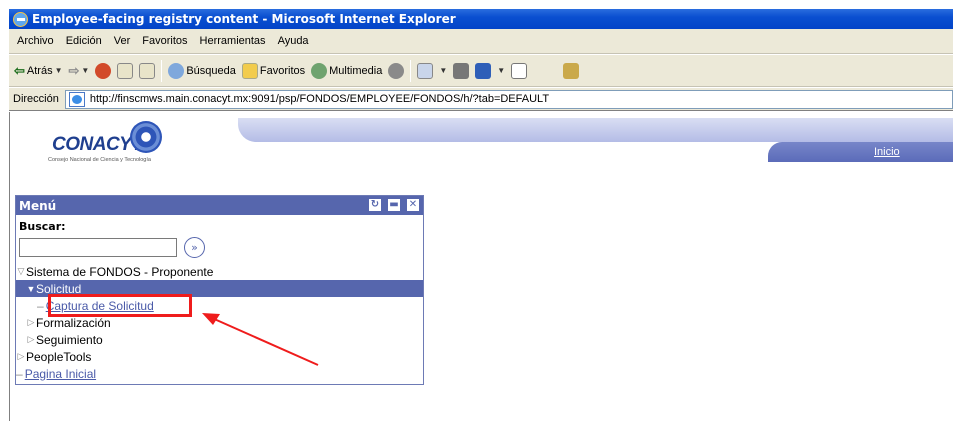  What do you see at coordinates (60, 374) in the screenshot?
I see `pagina-inicial-link: Pagina Inicial` at bounding box center [60, 374].